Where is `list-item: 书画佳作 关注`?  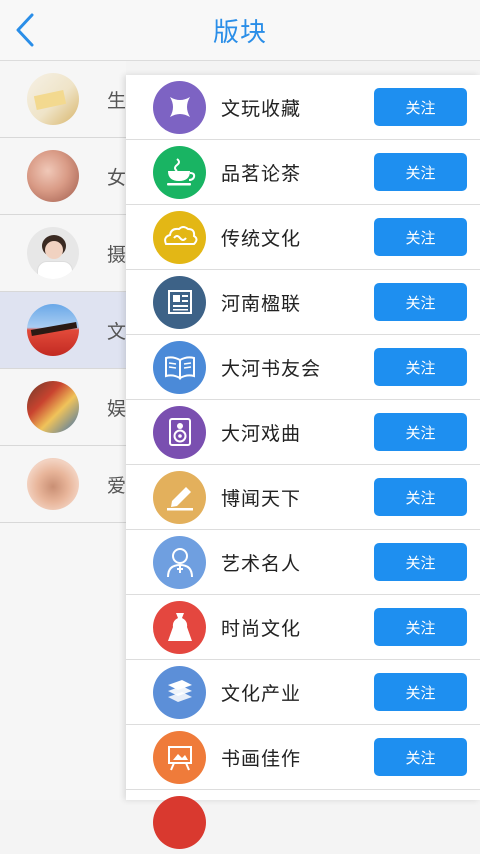
list-item: 书画佳作 关注 is located at coordinates (303, 757).